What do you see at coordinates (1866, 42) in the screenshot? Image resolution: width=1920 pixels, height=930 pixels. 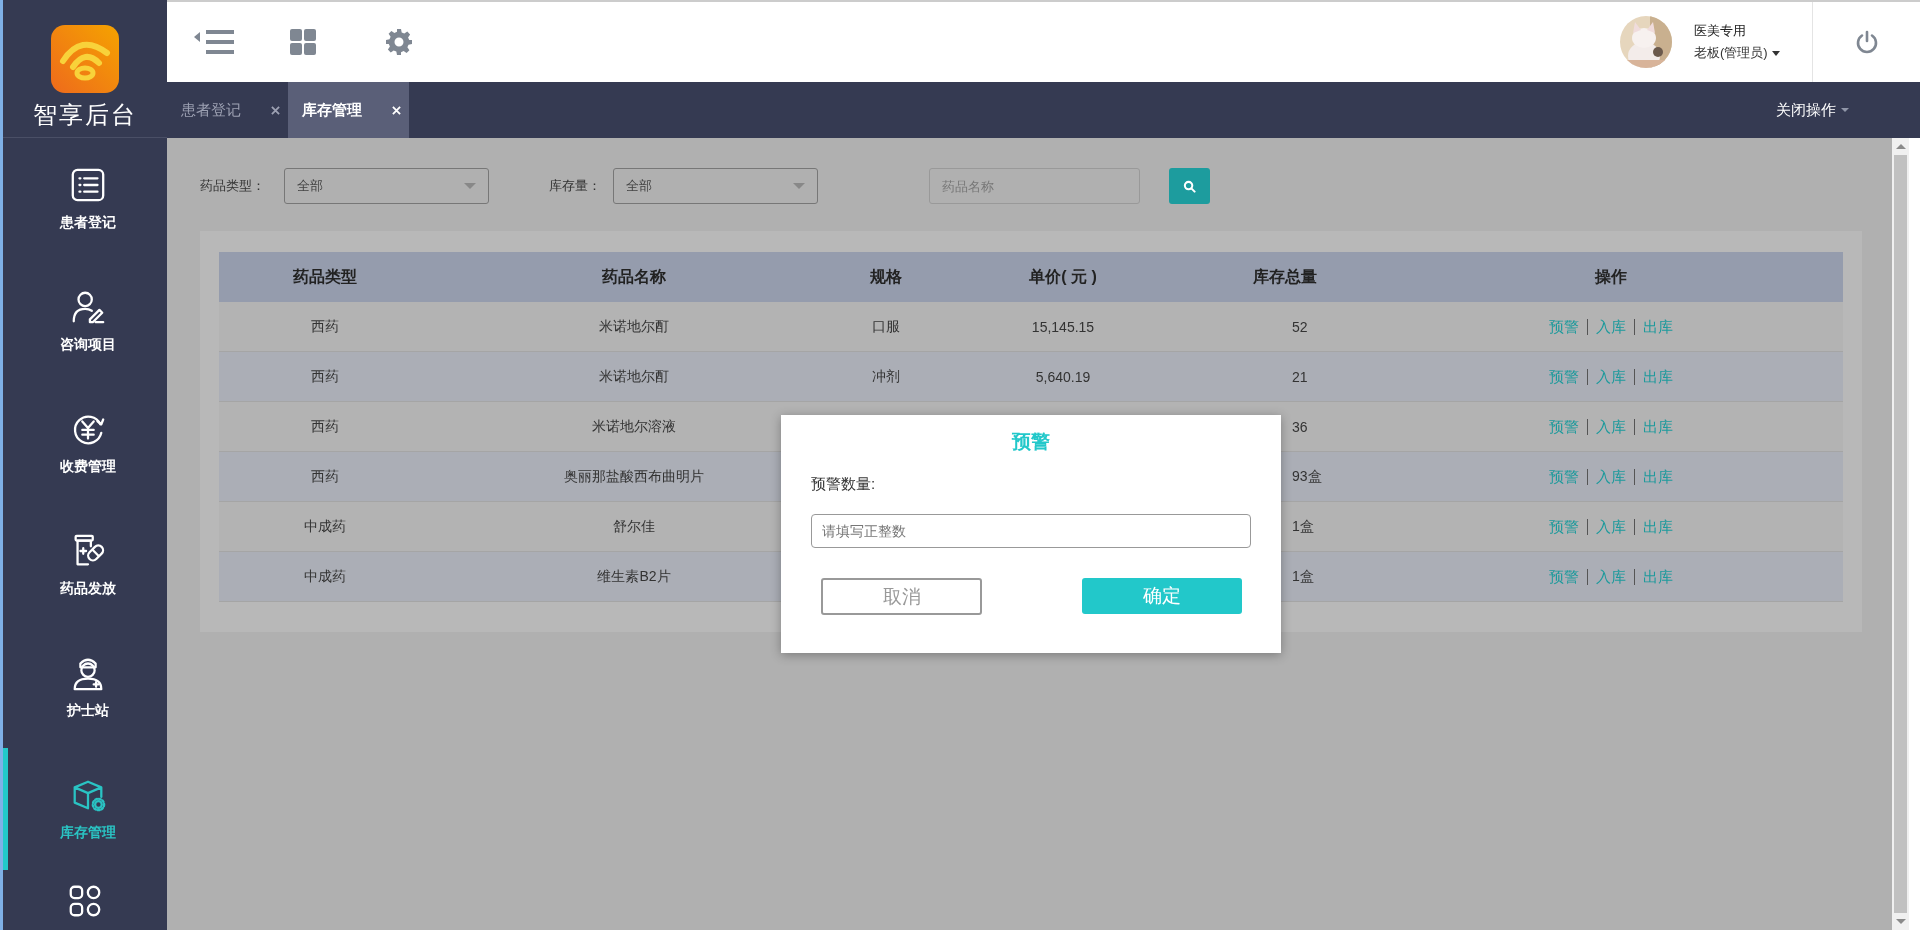 I see `power-icon` at bounding box center [1866, 42].